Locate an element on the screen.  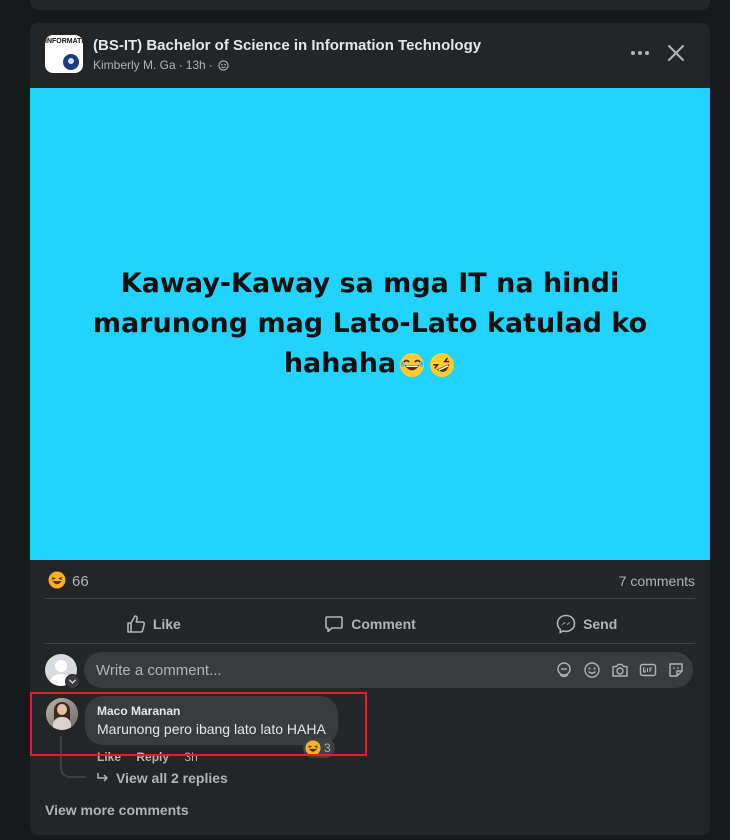
group-avatar: INFORMATION TECHNOLOGY is located at coordinates (64, 54).